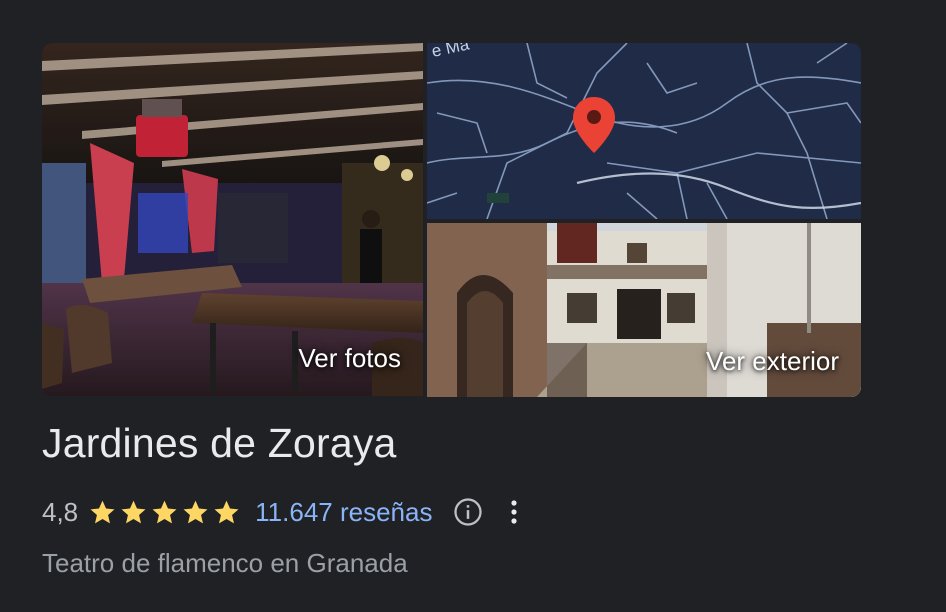  Describe the element at coordinates (349, 358) in the screenshot. I see `view-photos-label: Ver fotos` at that location.